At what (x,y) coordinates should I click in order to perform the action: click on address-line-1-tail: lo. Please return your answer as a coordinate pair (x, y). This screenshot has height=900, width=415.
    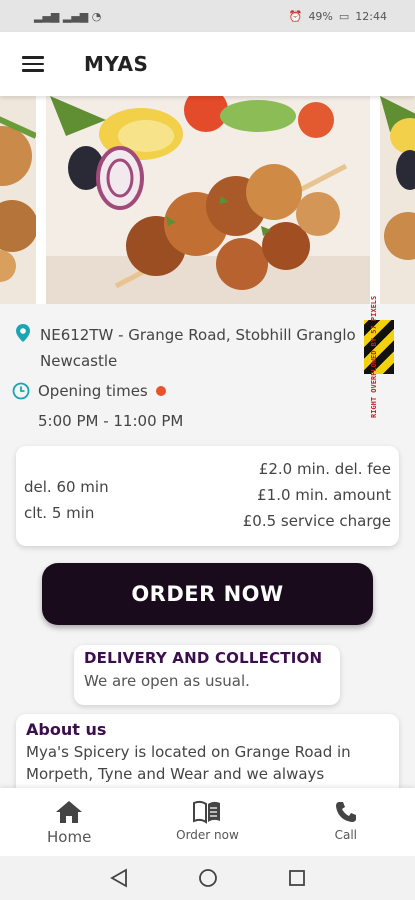
    Looking at the image, I should click on (349, 335).